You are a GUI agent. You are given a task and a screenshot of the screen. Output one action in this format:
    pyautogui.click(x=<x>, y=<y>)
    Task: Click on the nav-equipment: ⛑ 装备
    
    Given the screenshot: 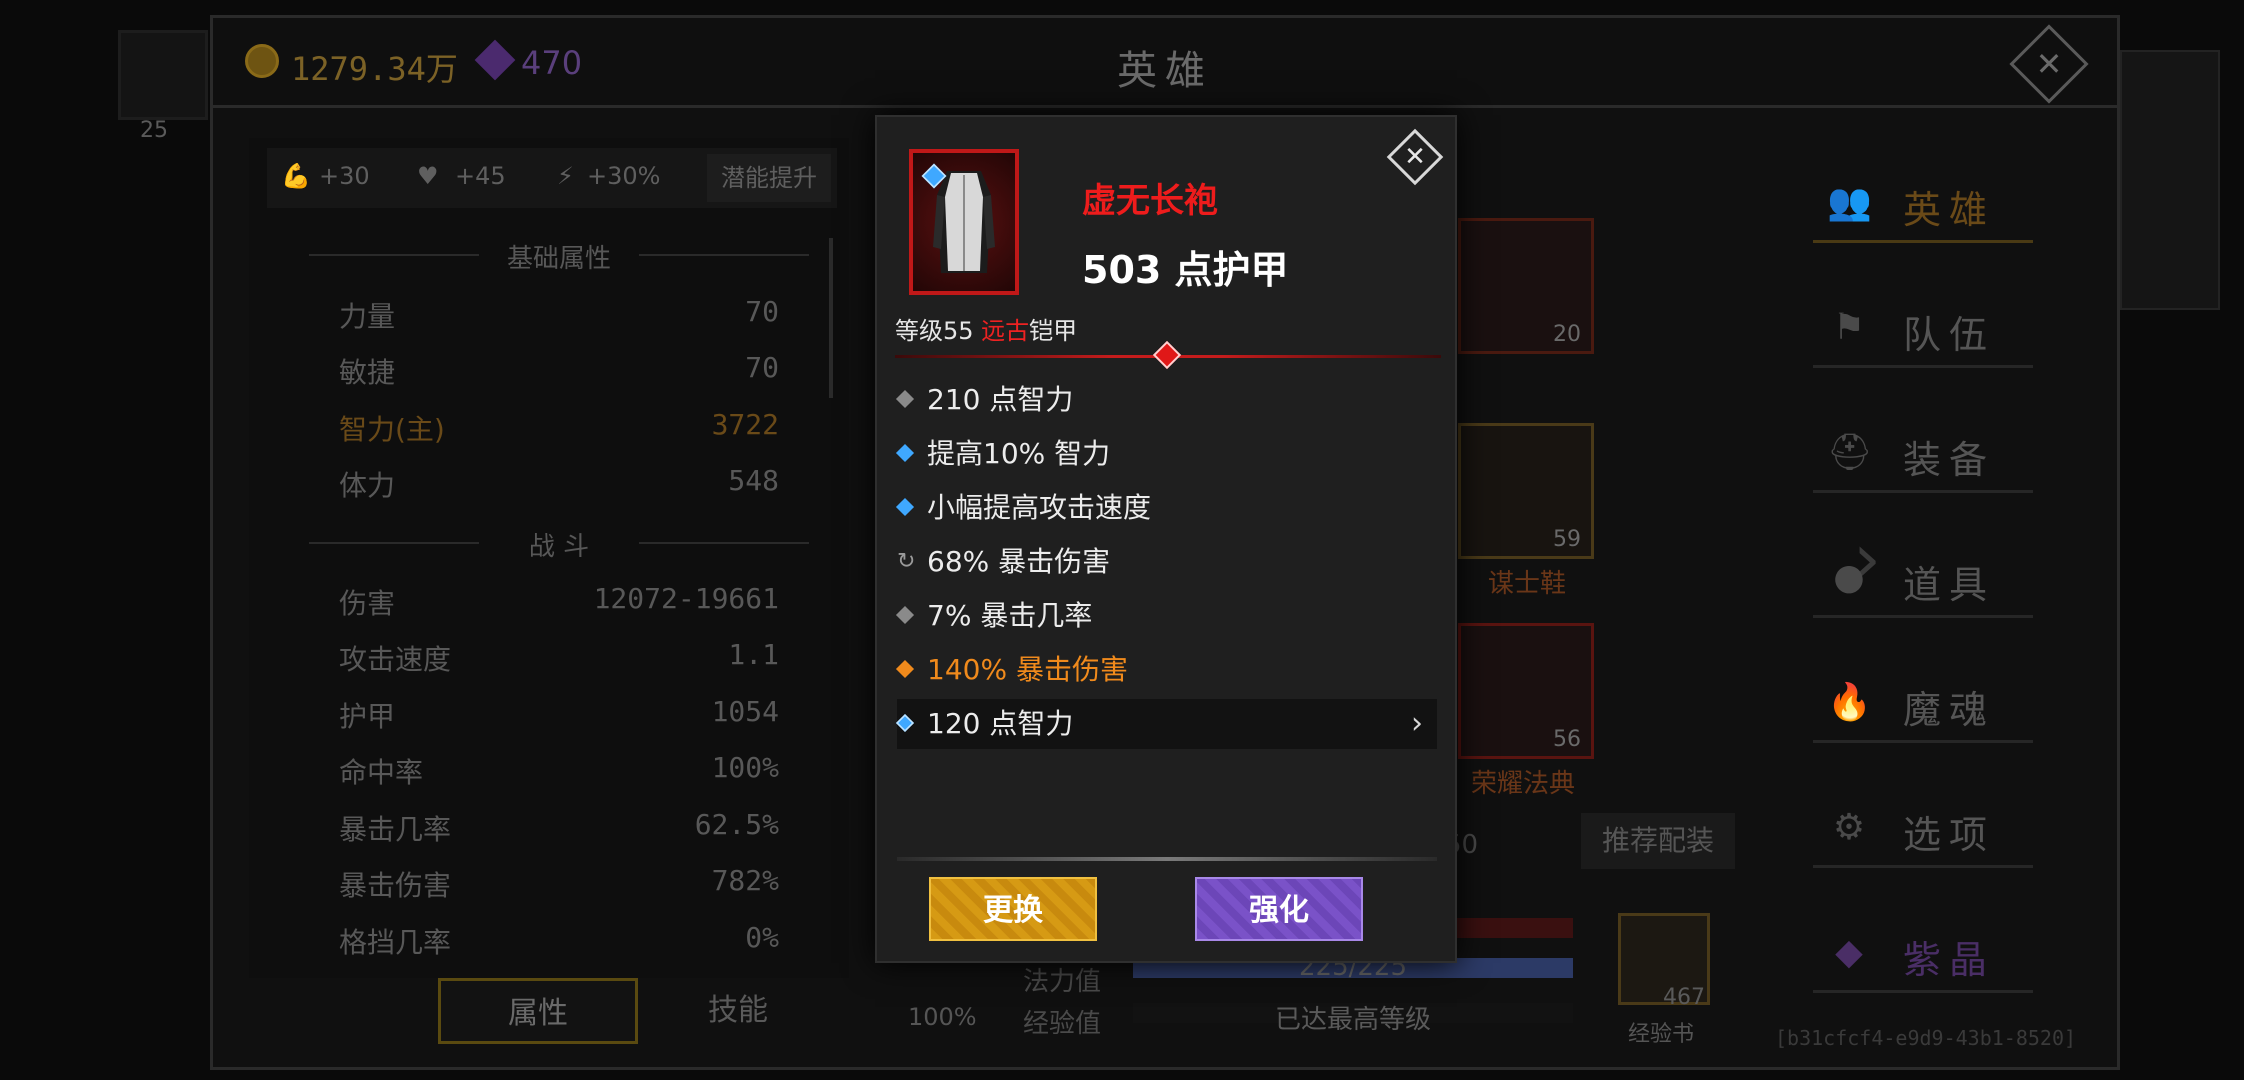 What is the action you would take?
    pyautogui.click(x=1923, y=453)
    